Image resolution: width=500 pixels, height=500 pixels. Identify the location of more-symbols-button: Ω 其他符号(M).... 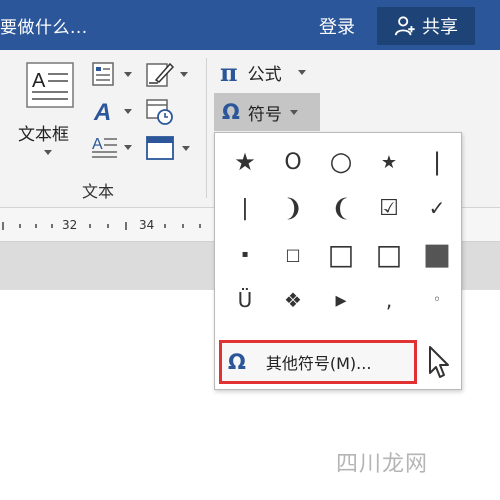
(318, 362).